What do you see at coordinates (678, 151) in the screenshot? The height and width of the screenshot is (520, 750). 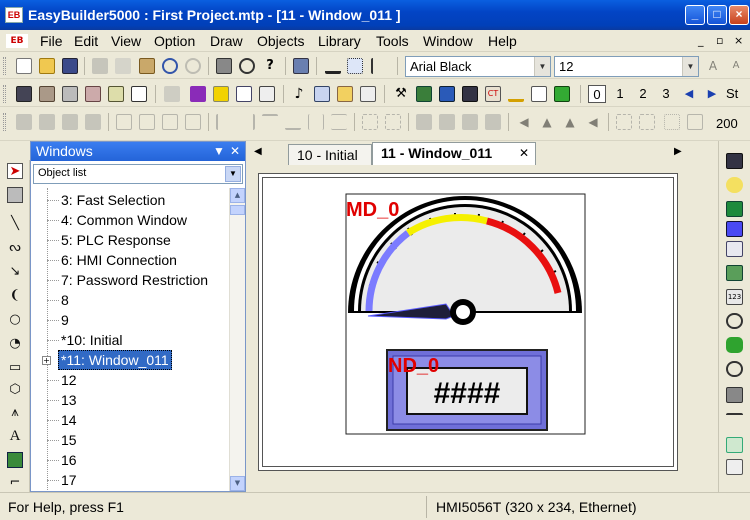 I see `tab-scroll-right-icon: ▶` at bounding box center [678, 151].